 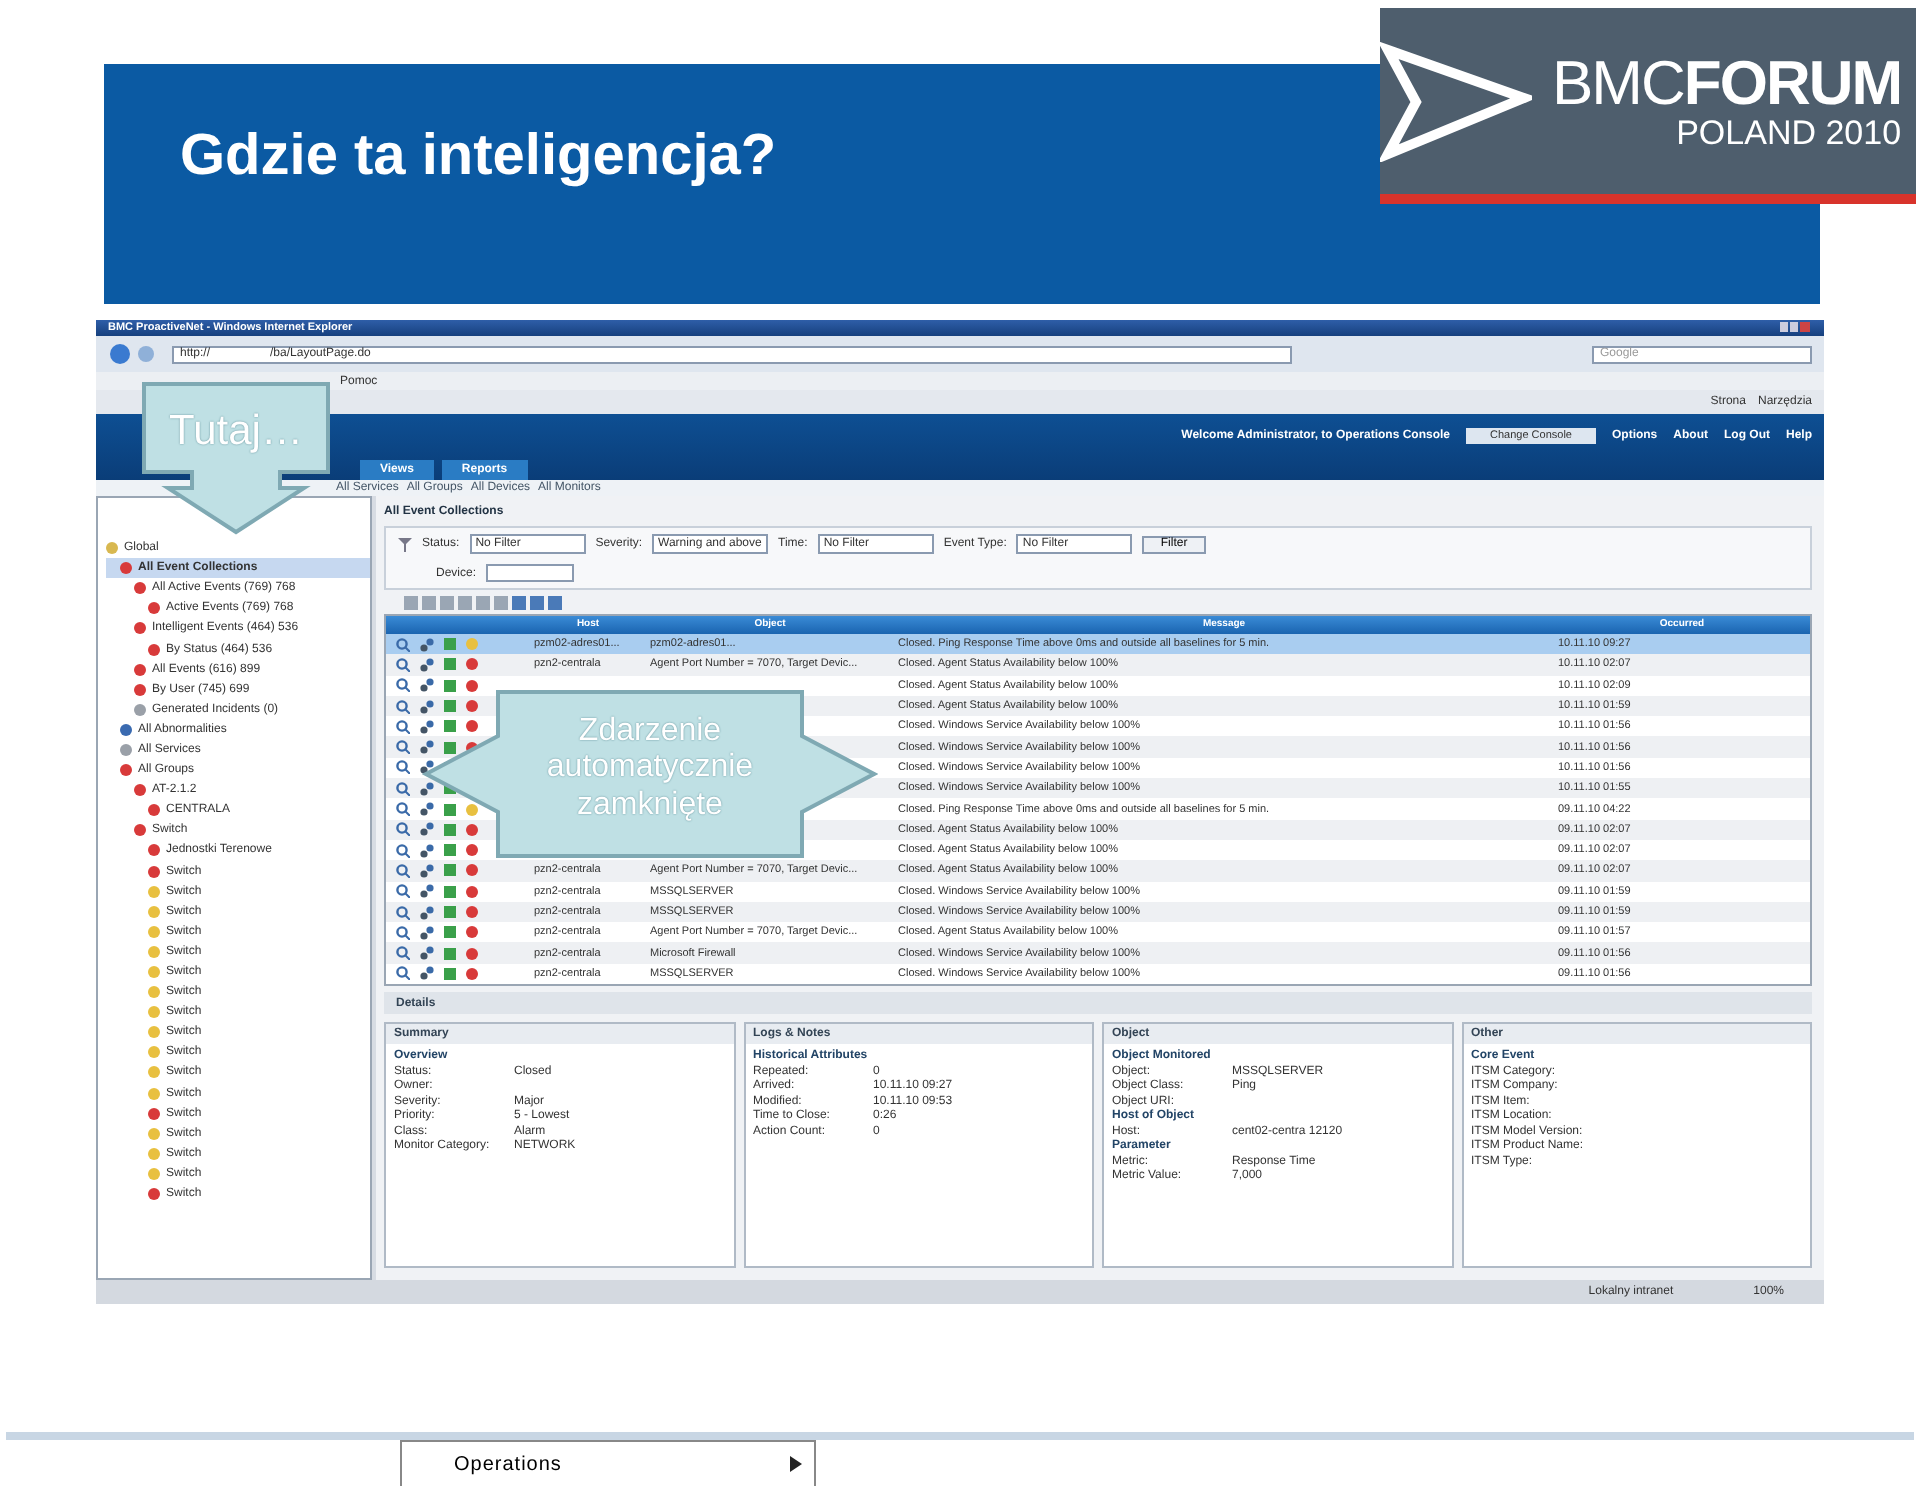 What do you see at coordinates (608, 1463) in the screenshot?
I see `operations-menu-item: Operations` at bounding box center [608, 1463].